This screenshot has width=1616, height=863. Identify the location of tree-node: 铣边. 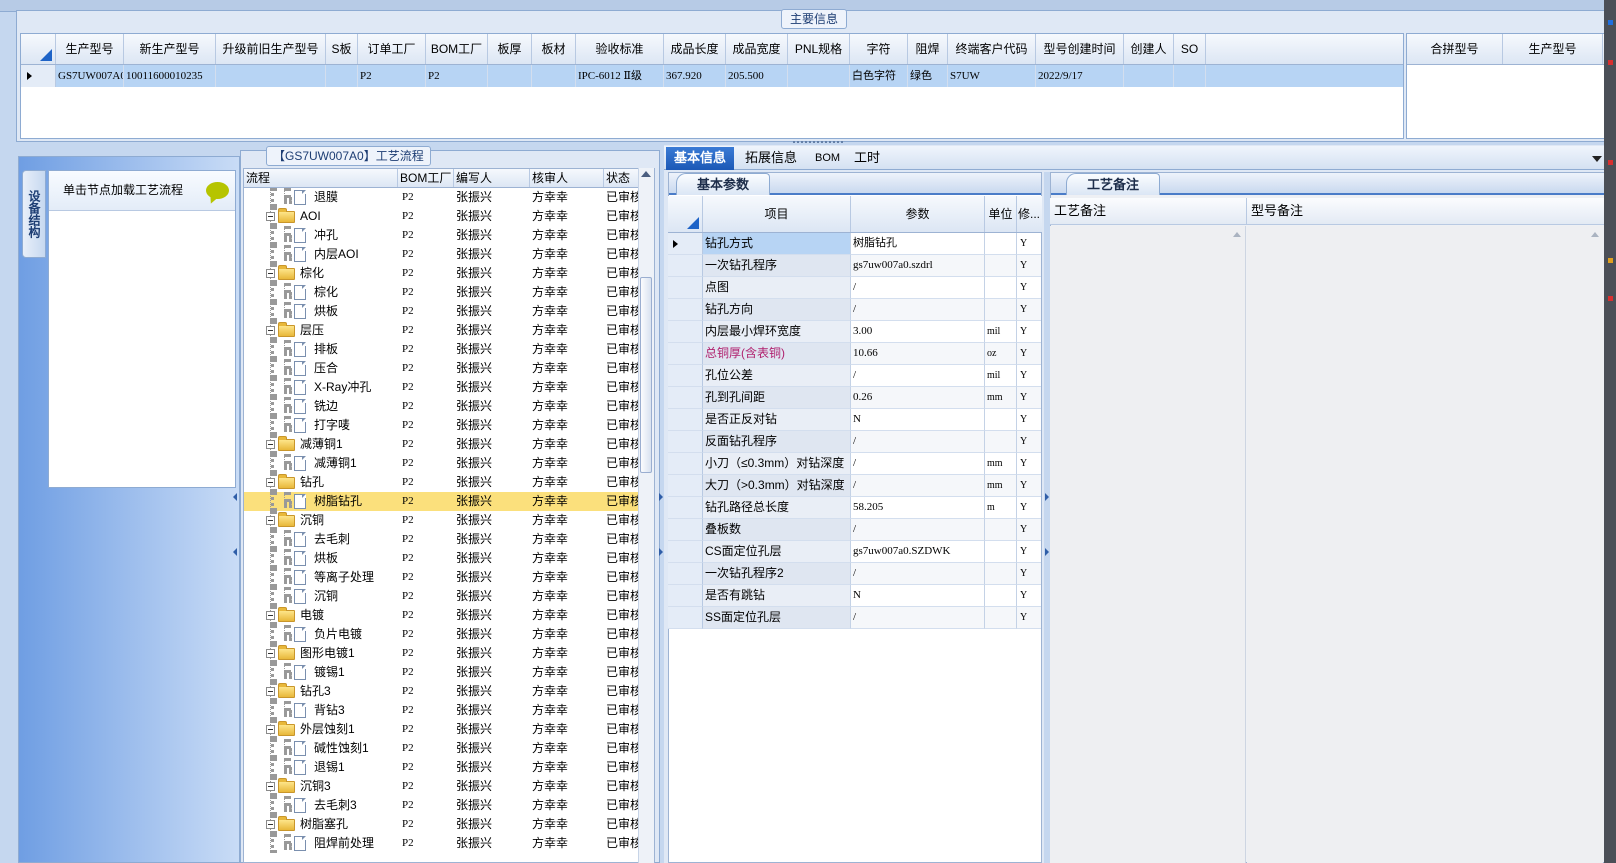
(321, 406).